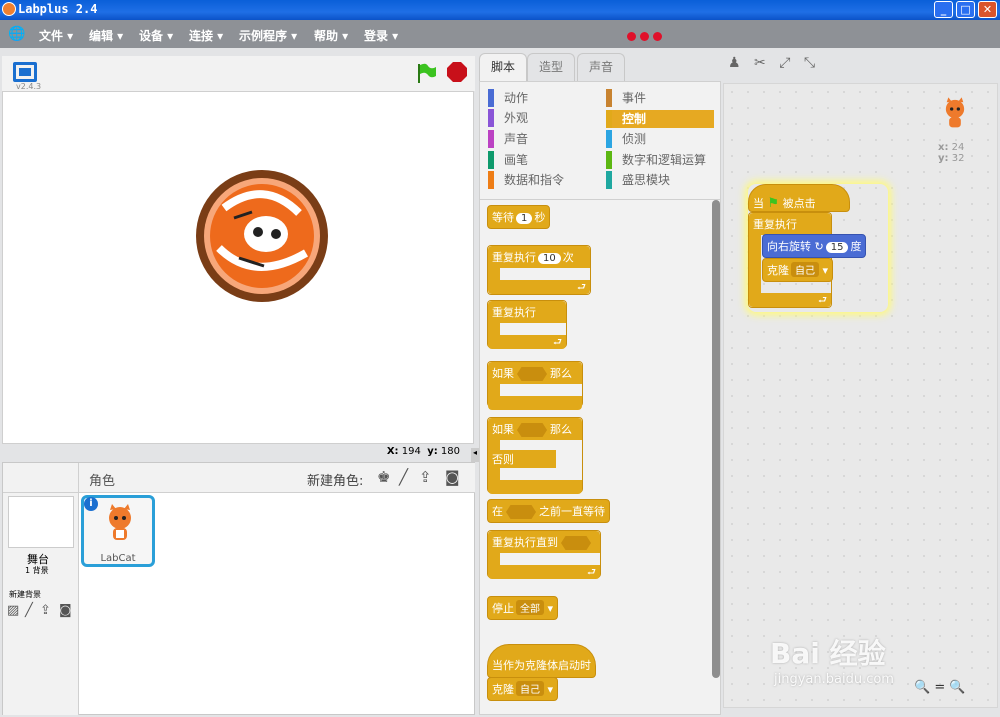 The image size is (1000, 717). I want to click on menu-edit: 编辑 ▾, so click(106, 35).